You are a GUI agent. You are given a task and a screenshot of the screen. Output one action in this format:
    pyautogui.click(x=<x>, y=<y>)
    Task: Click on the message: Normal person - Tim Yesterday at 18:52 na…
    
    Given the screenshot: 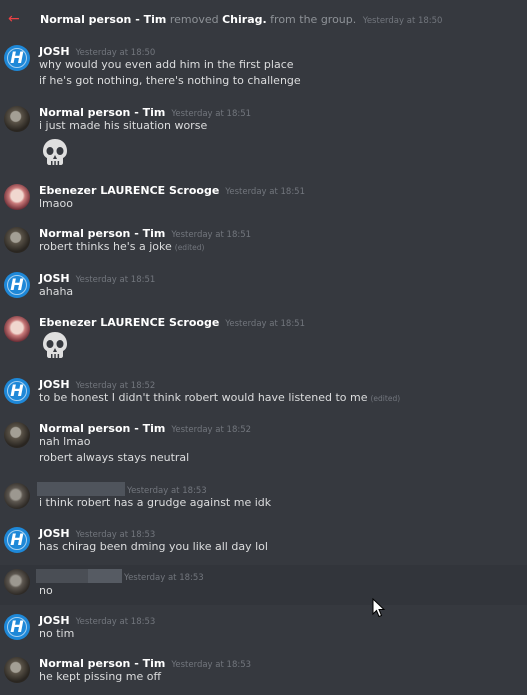 What is the action you would take?
    pyautogui.click(x=263, y=444)
    